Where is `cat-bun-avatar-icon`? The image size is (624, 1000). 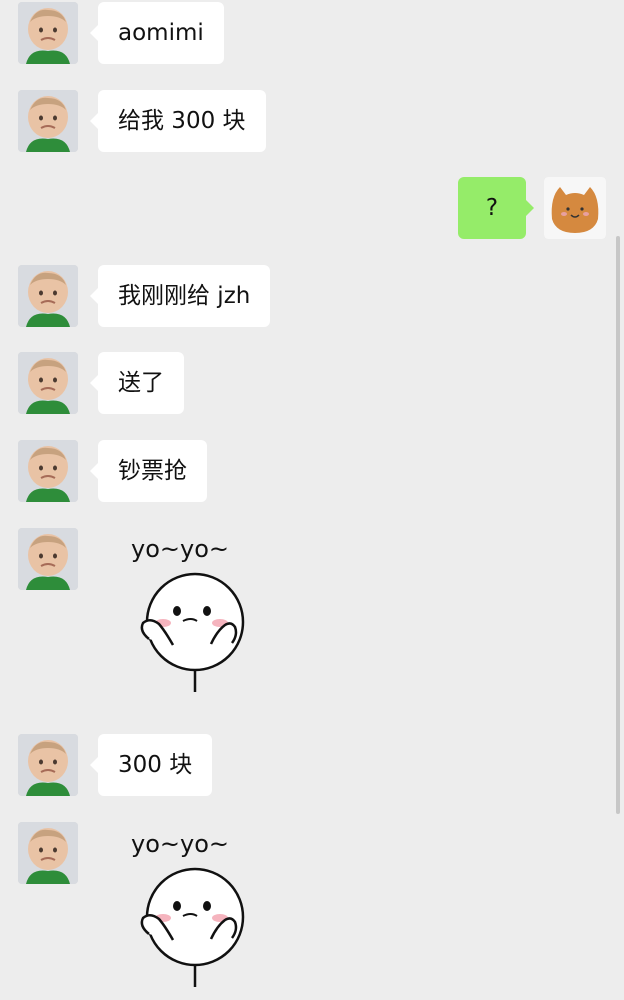 cat-bun-avatar-icon is located at coordinates (575, 208).